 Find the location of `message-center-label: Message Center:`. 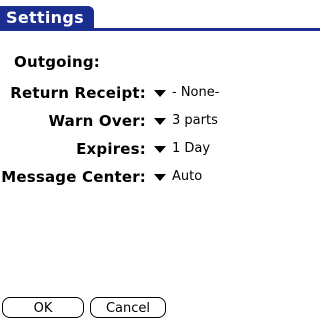

message-center-label: Message Center: is located at coordinates (73, 177).